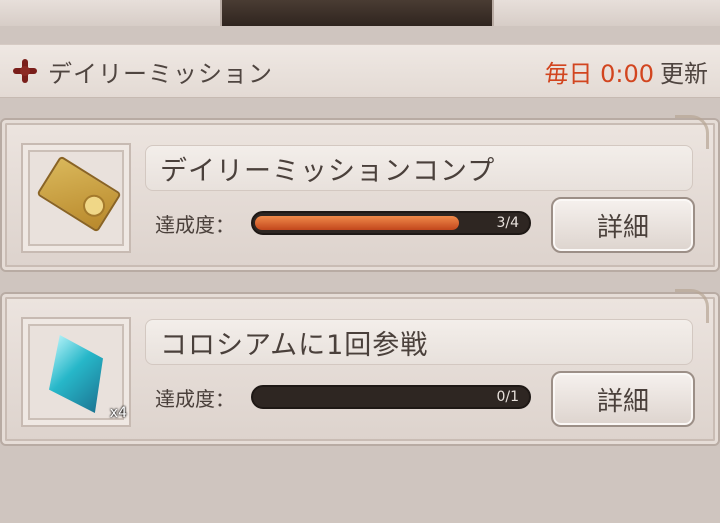  I want to click on progress-bar: 0/1, so click(391, 397).